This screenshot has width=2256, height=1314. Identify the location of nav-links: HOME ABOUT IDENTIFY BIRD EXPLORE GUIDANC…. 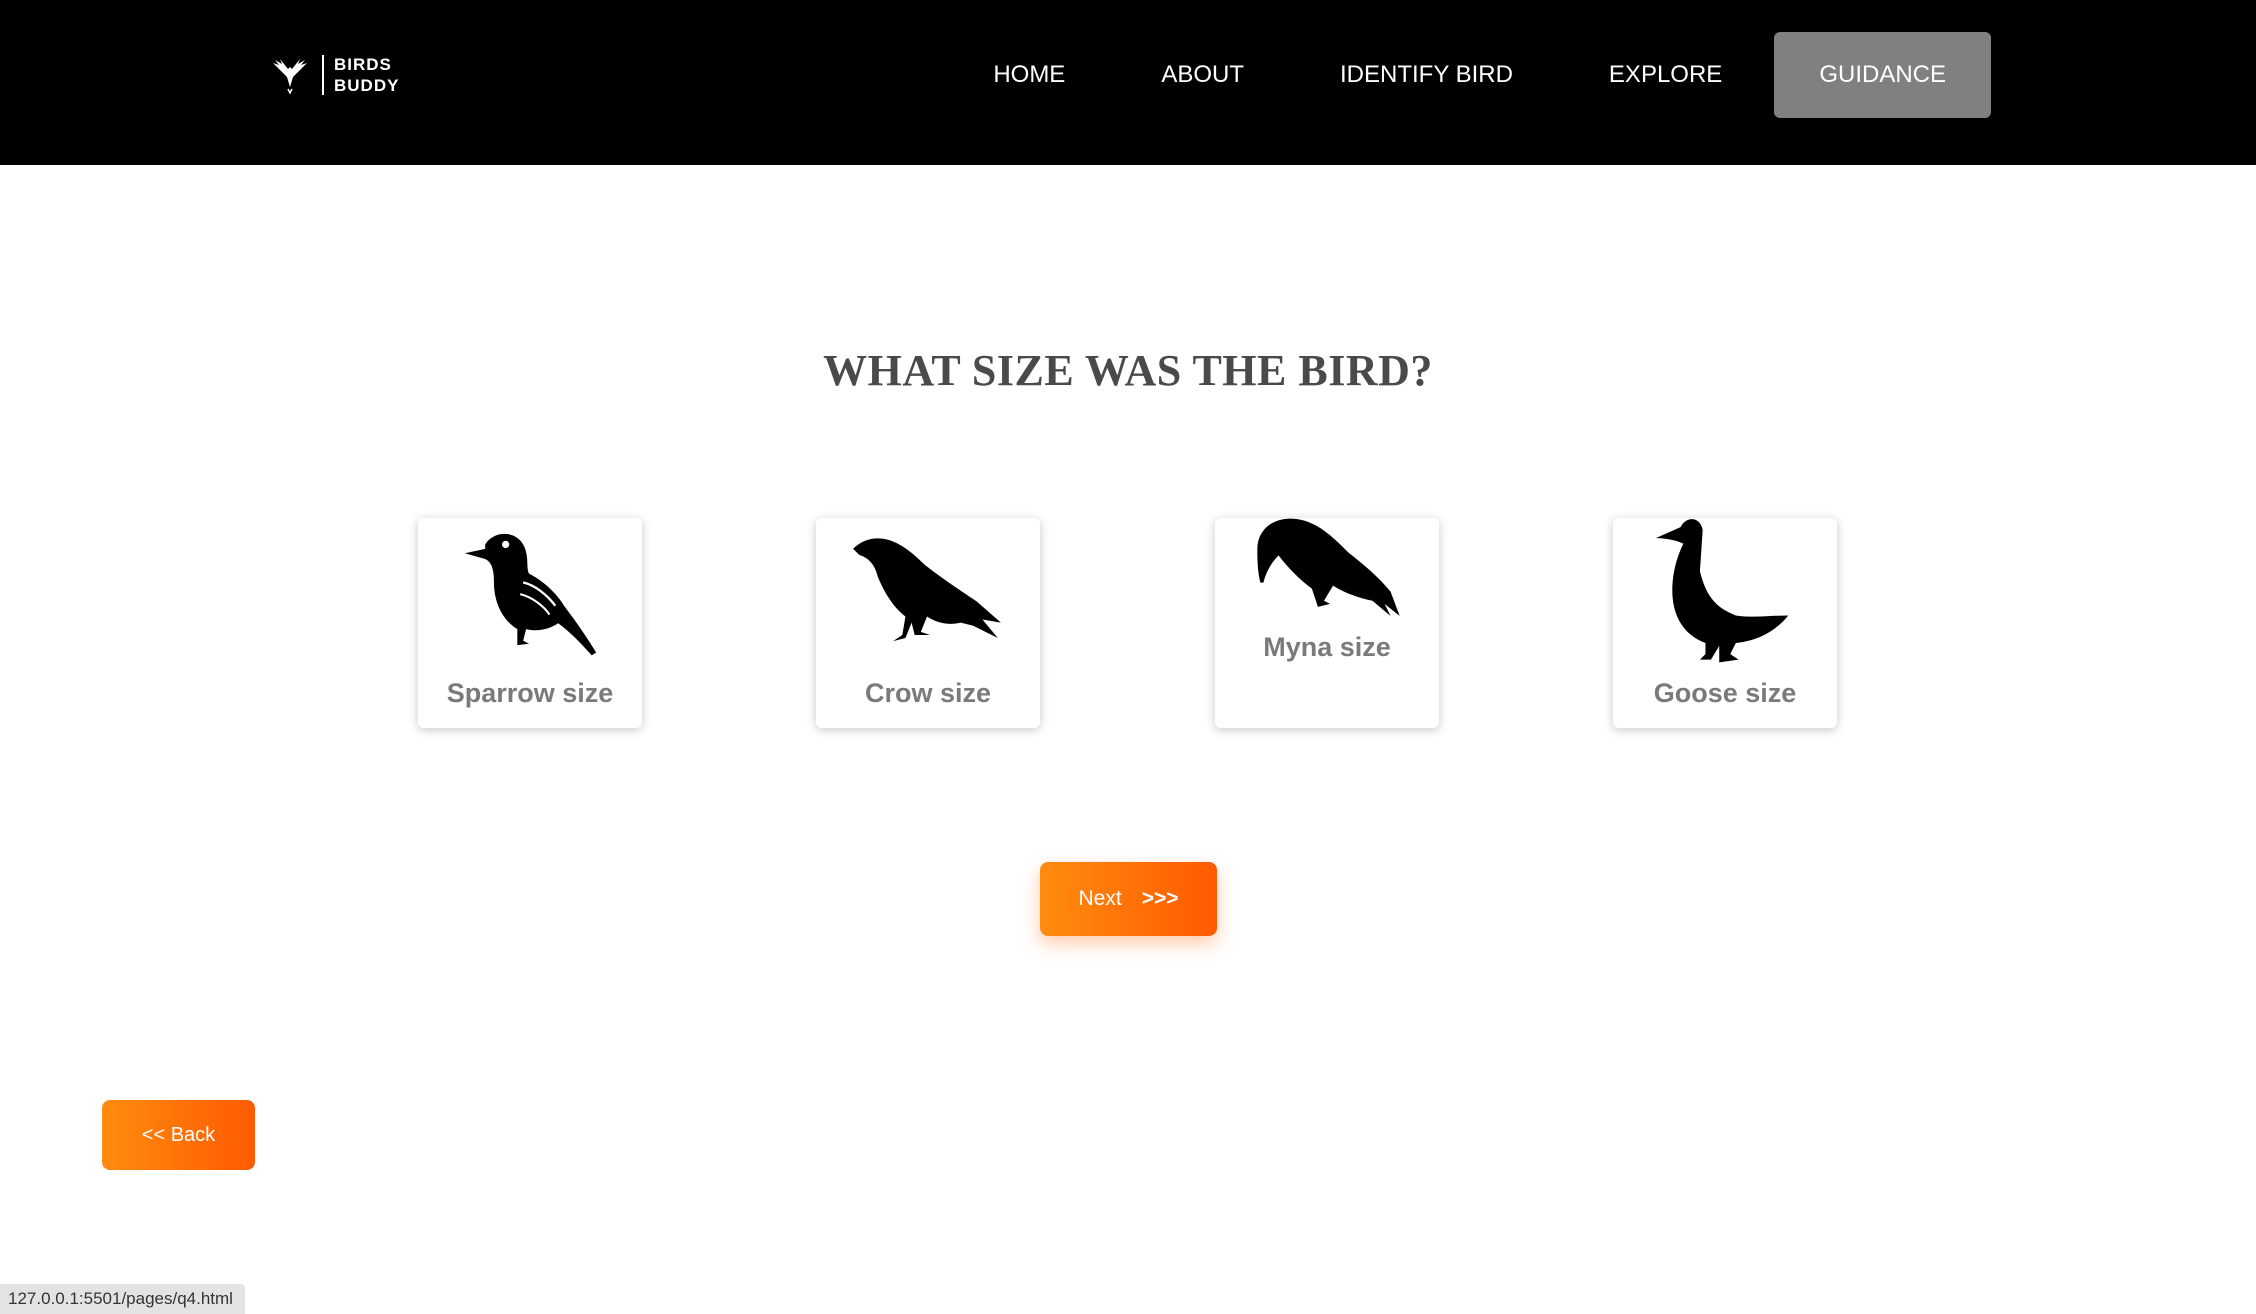
(1468, 75).